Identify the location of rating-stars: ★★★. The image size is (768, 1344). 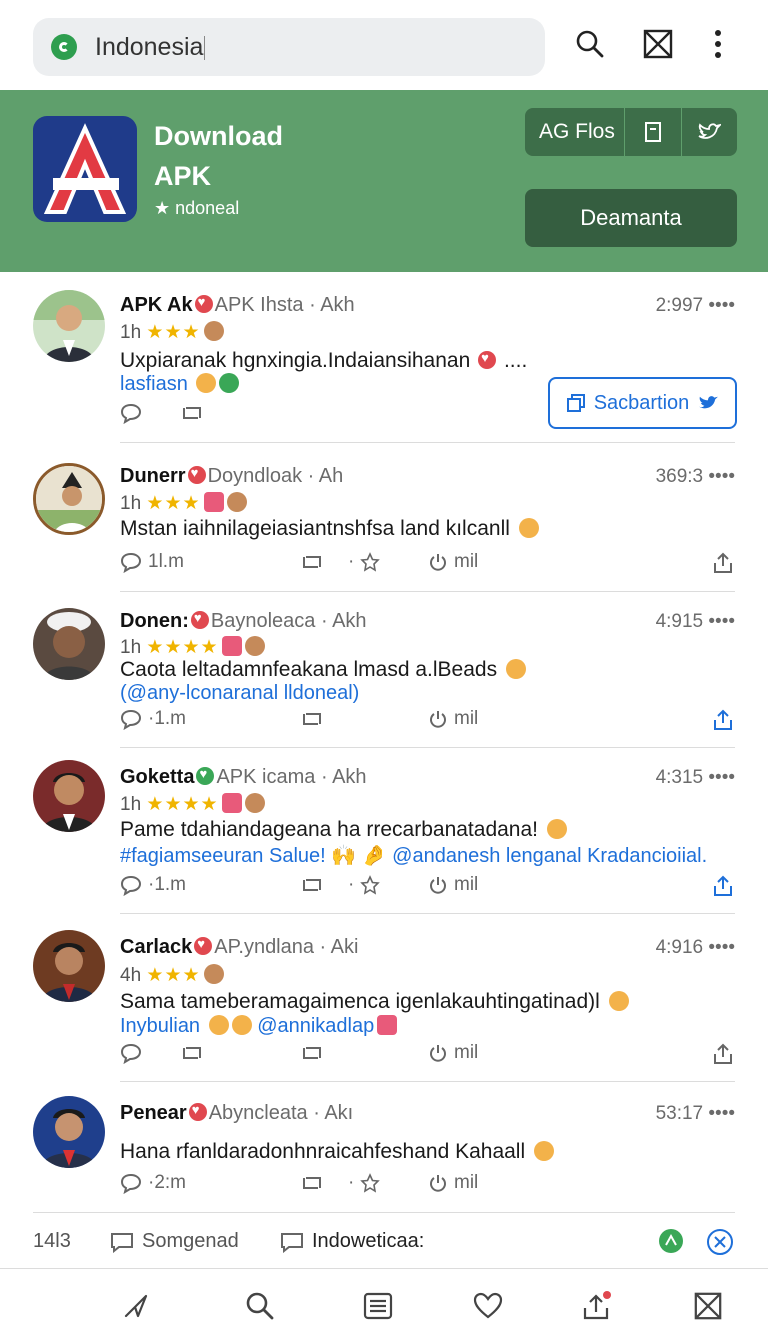
(173, 975).